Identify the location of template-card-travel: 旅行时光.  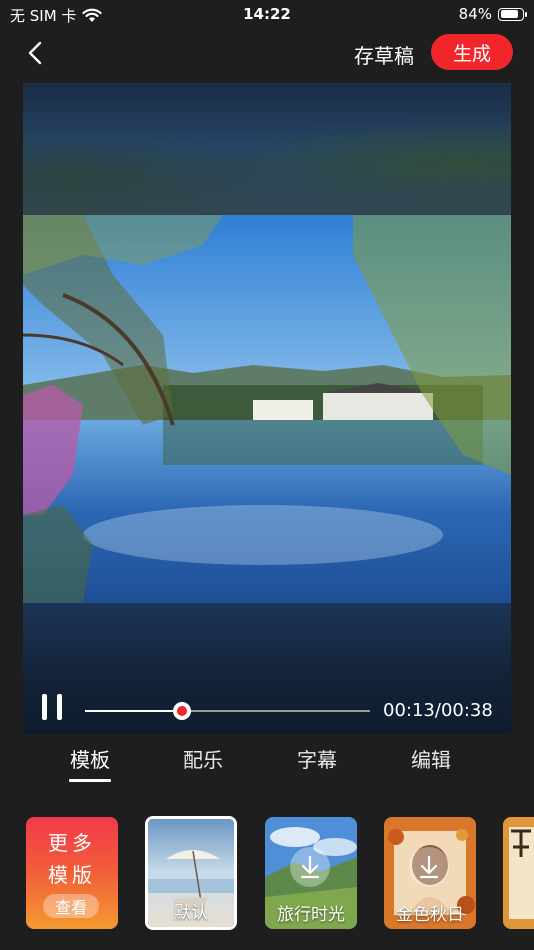
(311, 873).